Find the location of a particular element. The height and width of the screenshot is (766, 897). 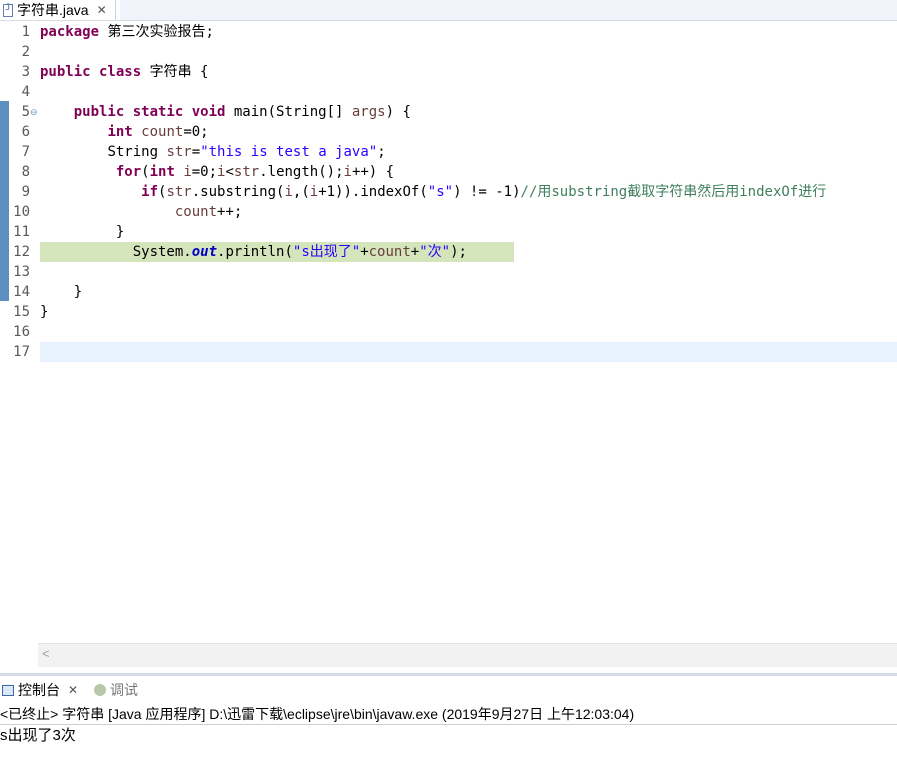

line-number: 14 is located at coordinates (21, 292).